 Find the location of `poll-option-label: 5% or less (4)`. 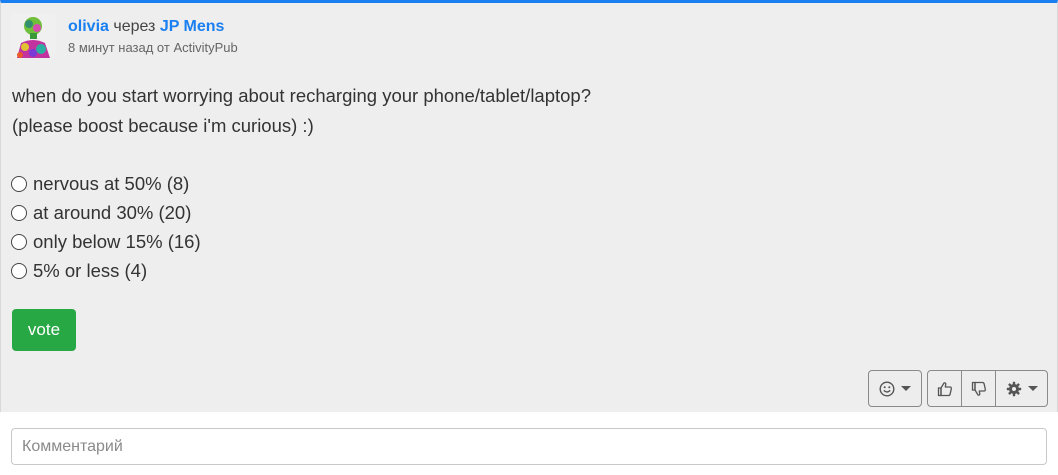

poll-option-label: 5% or less (4) is located at coordinates (90, 270).